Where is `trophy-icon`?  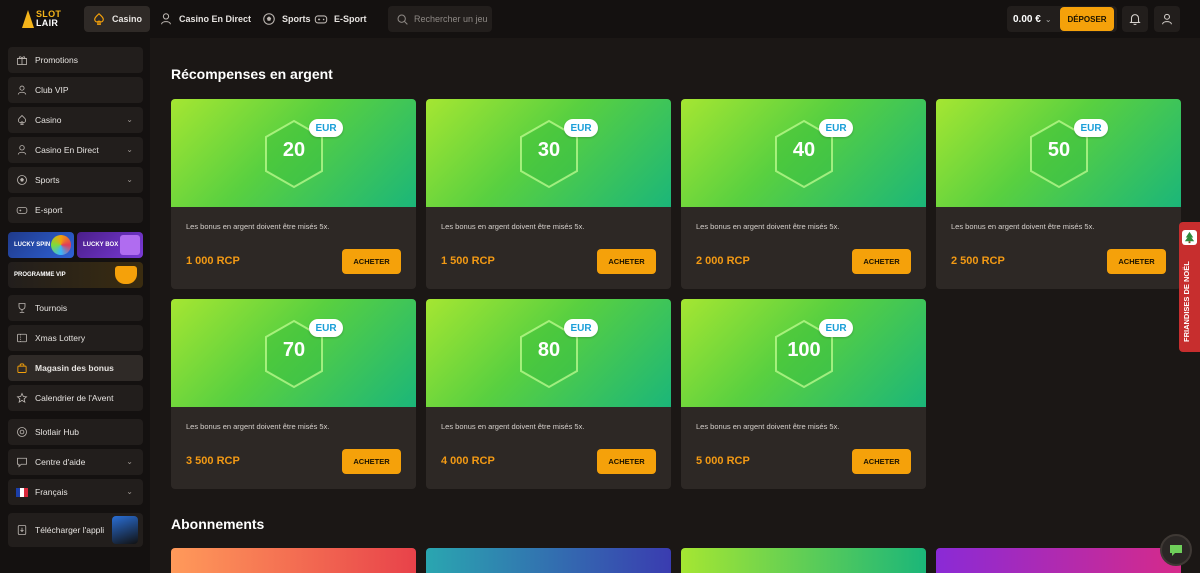
trophy-icon is located at coordinates (22, 308).